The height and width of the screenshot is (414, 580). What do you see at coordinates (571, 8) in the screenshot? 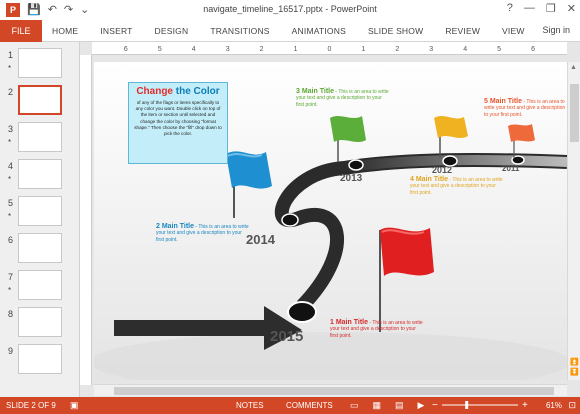
I see `close-button: ✕` at bounding box center [571, 8].